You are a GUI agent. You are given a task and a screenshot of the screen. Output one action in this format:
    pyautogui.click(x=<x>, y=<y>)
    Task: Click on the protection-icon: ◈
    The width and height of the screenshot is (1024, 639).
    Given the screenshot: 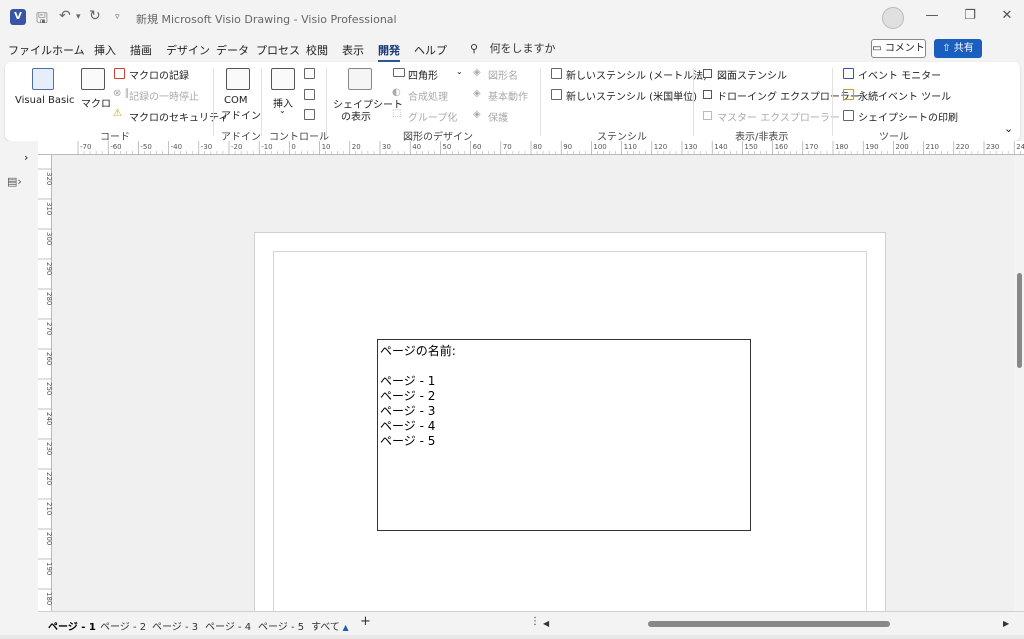 What is the action you would take?
    pyautogui.click(x=477, y=114)
    